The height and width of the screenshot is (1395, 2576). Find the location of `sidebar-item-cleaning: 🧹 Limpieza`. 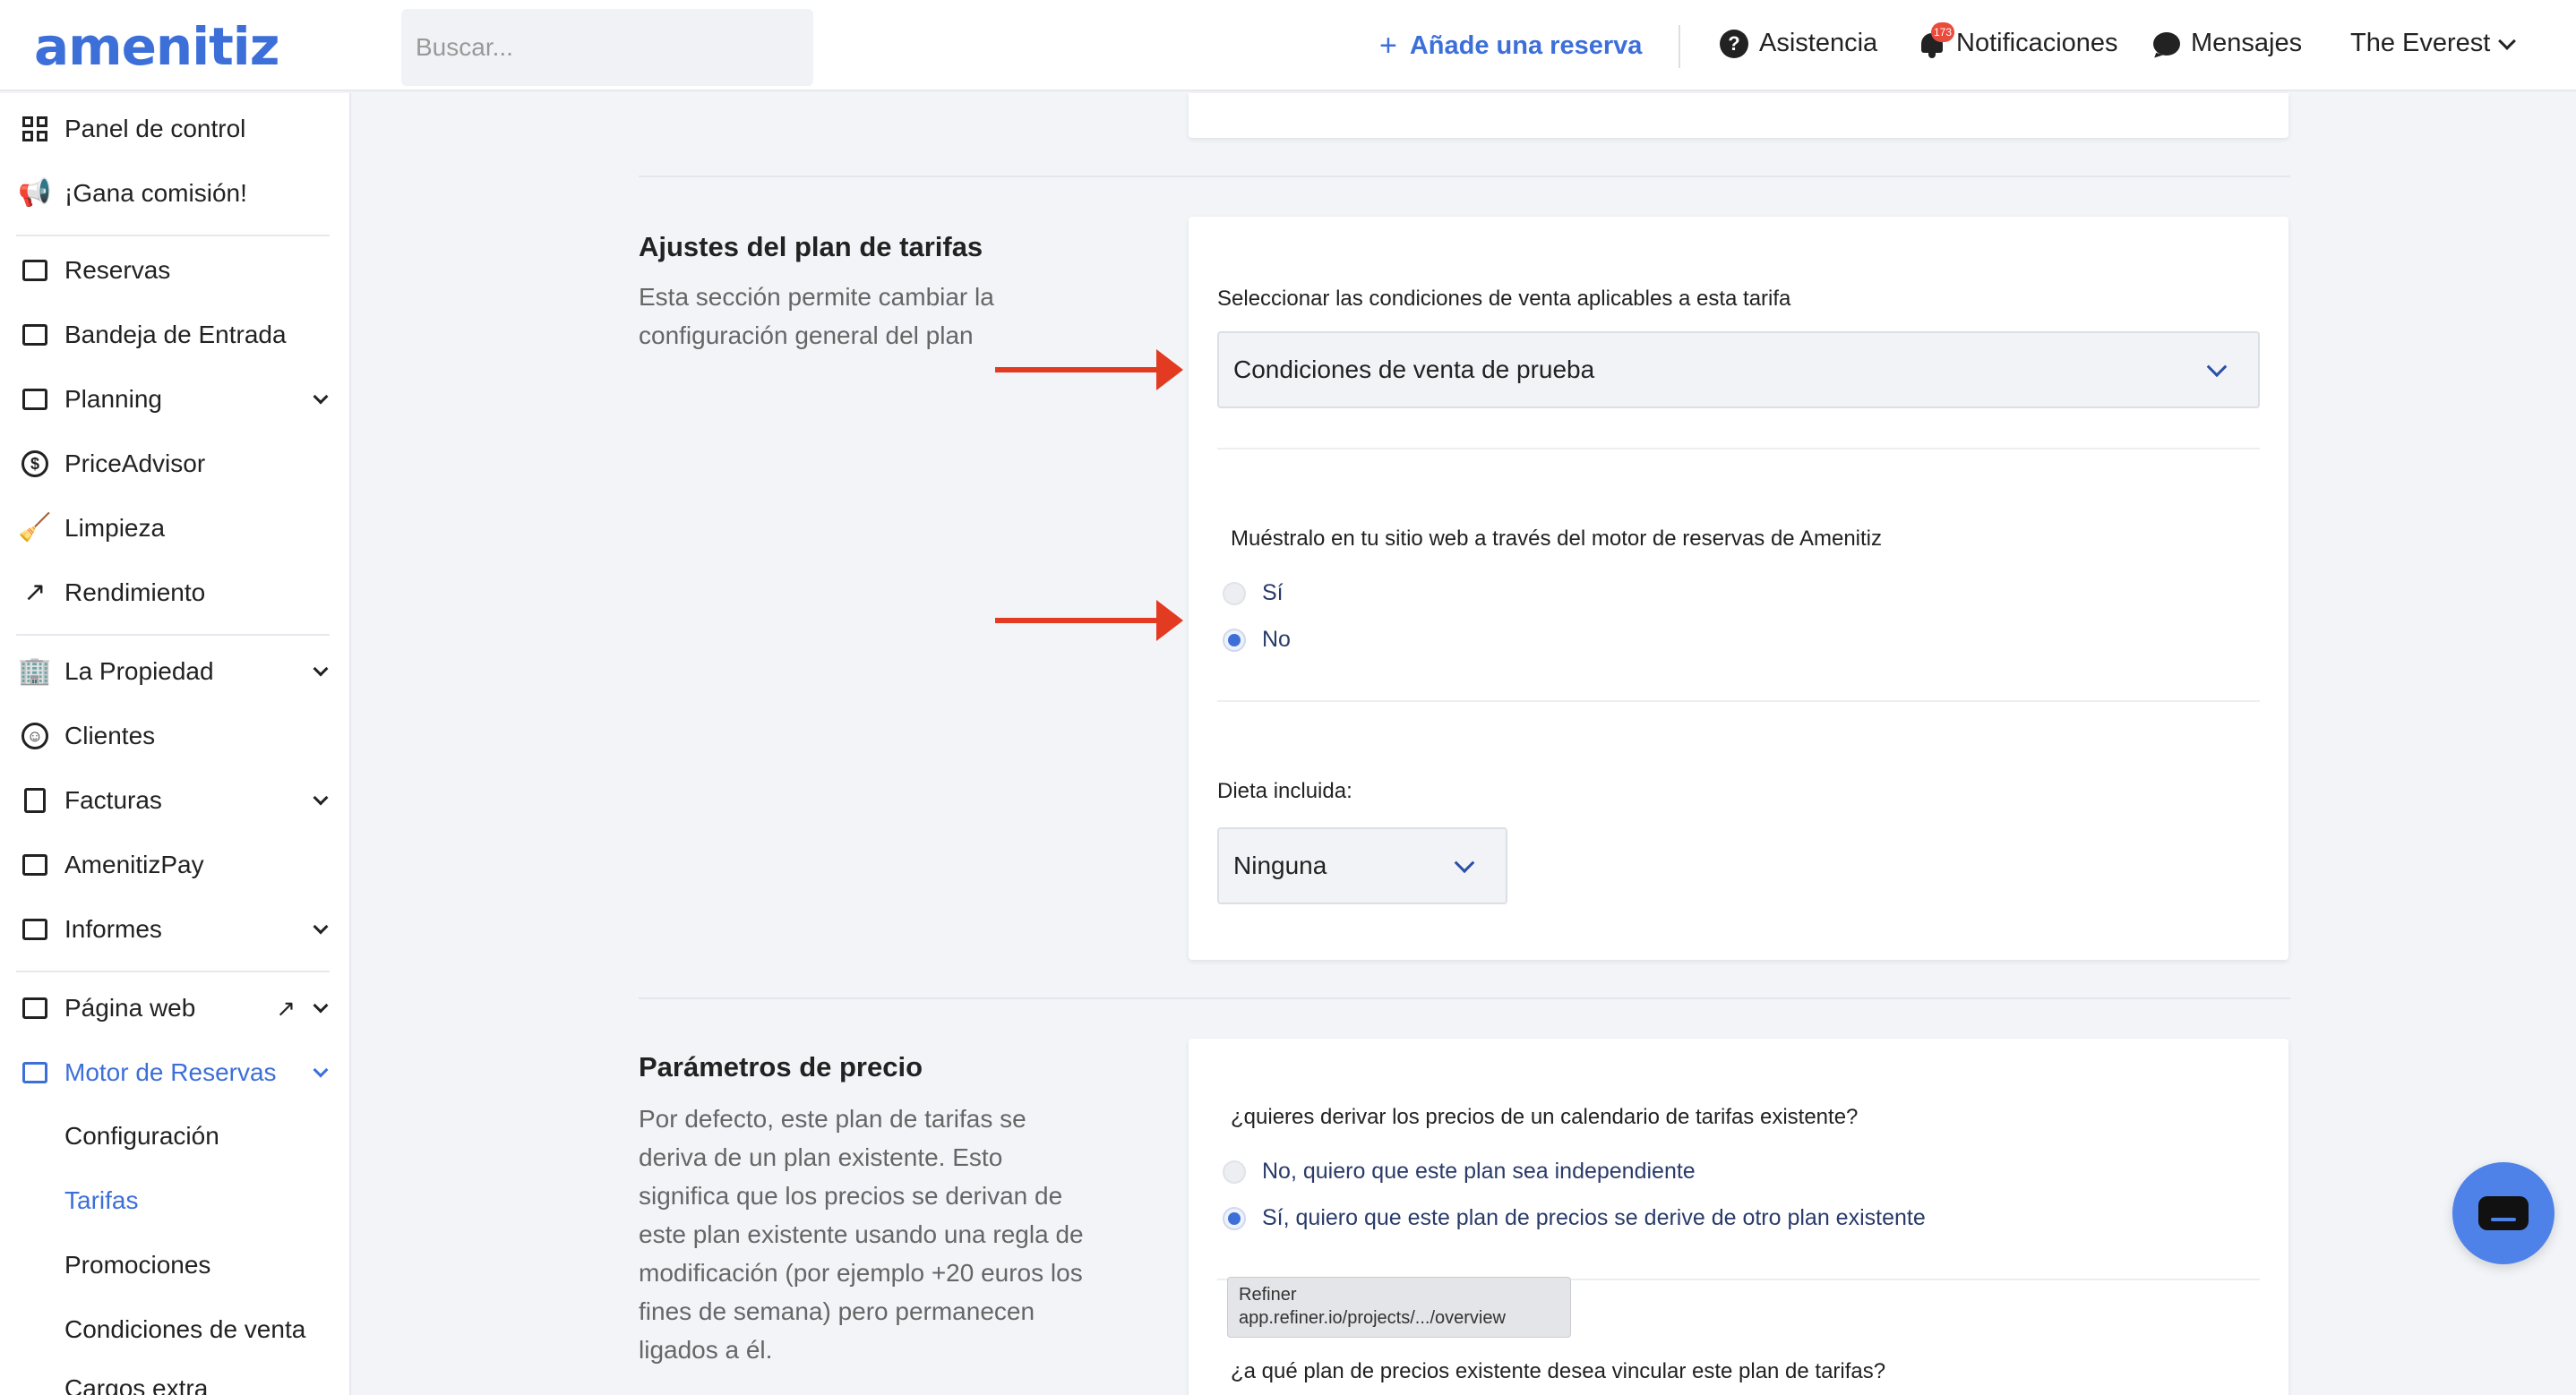

sidebar-item-cleaning: 🧹 Limpieza is located at coordinates (175, 528).